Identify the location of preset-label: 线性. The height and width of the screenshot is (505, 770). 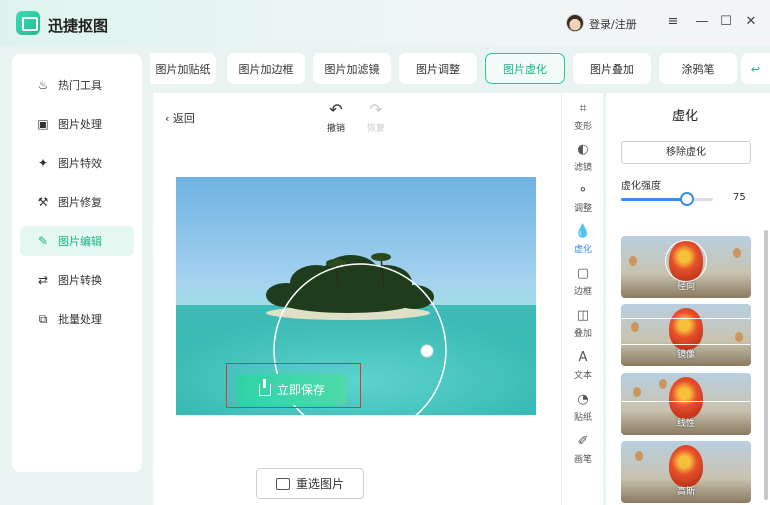
(685, 424).